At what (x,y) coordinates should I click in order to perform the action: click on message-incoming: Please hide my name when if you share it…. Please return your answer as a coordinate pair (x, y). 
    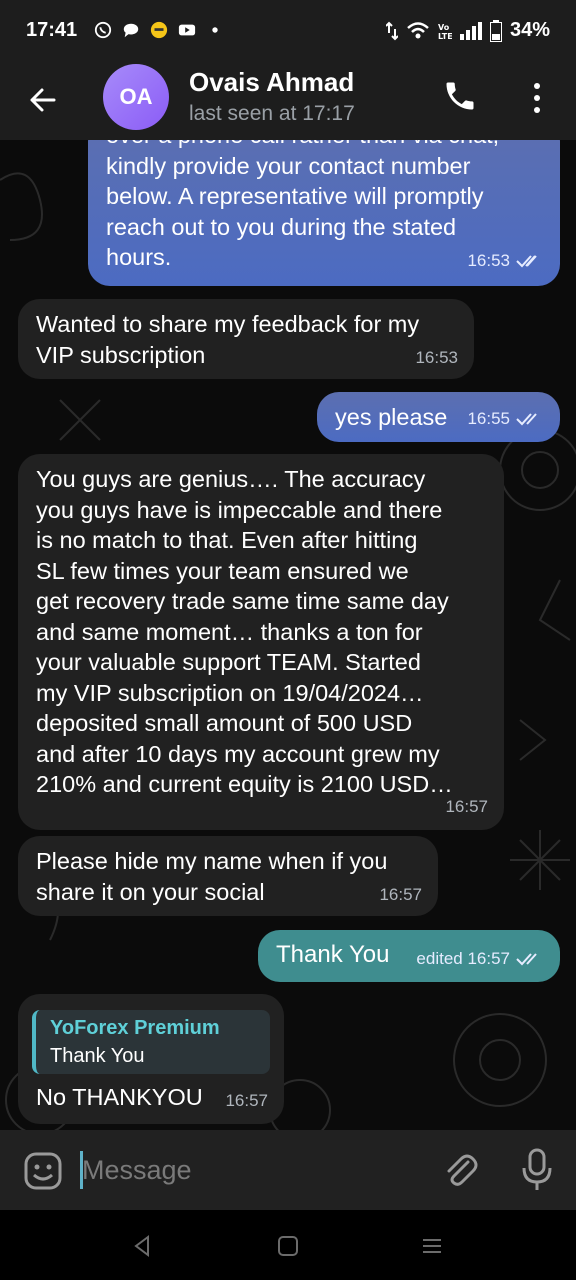
    Looking at the image, I should click on (228, 876).